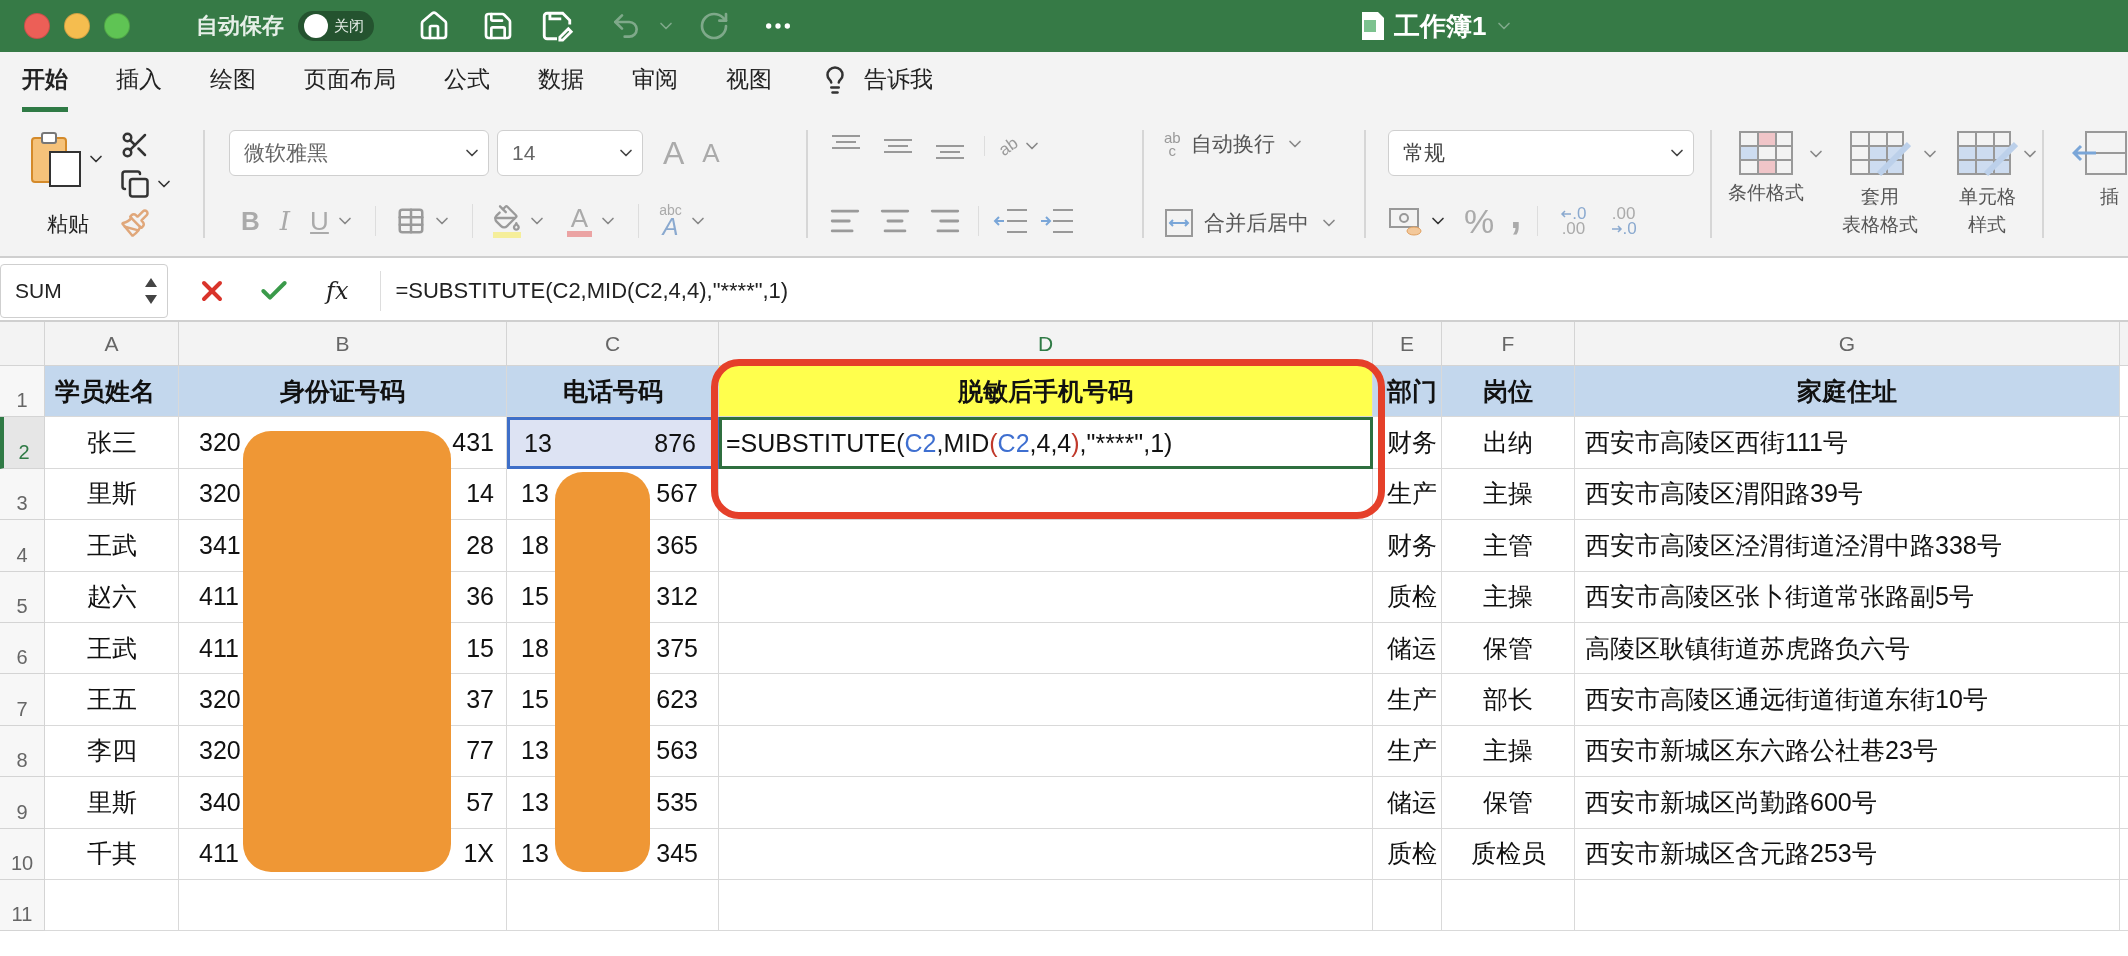  Describe the element at coordinates (343, 392) in the screenshot. I see `header-cell: 身份证号码` at that location.